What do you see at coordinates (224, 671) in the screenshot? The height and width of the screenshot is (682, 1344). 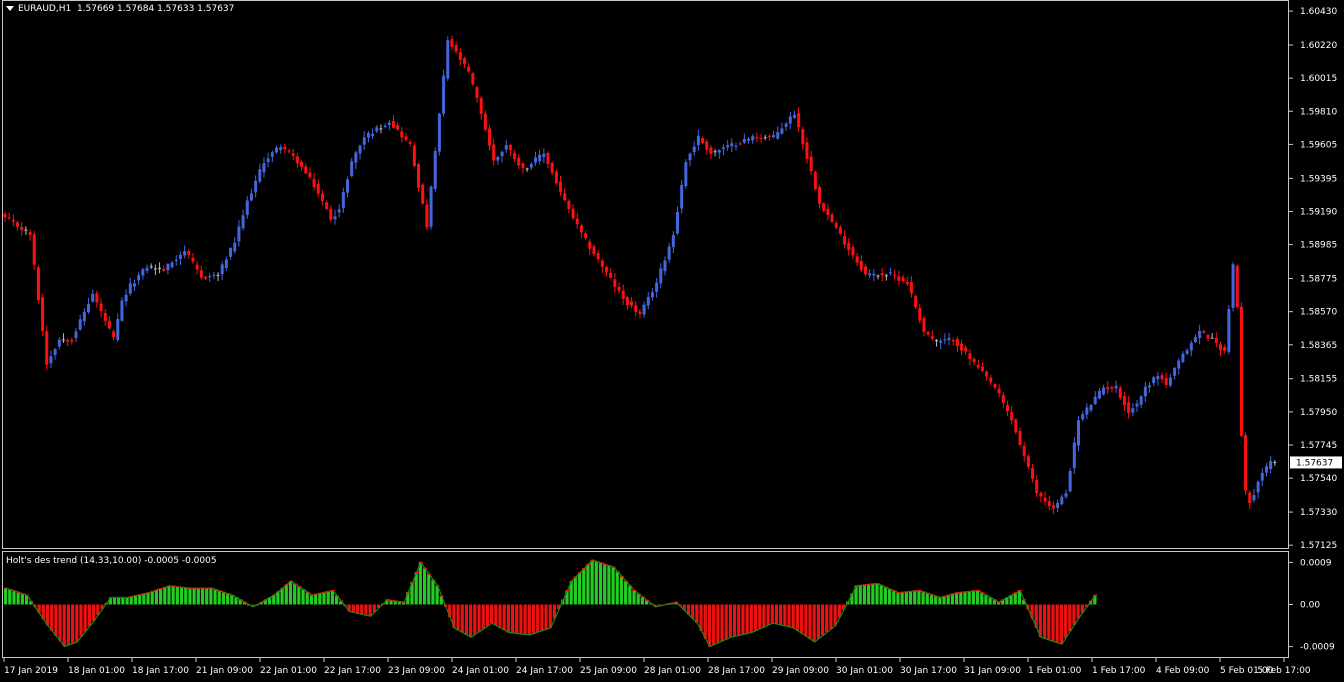 I see `time-tick-label: 21 Jan 09:00` at bounding box center [224, 671].